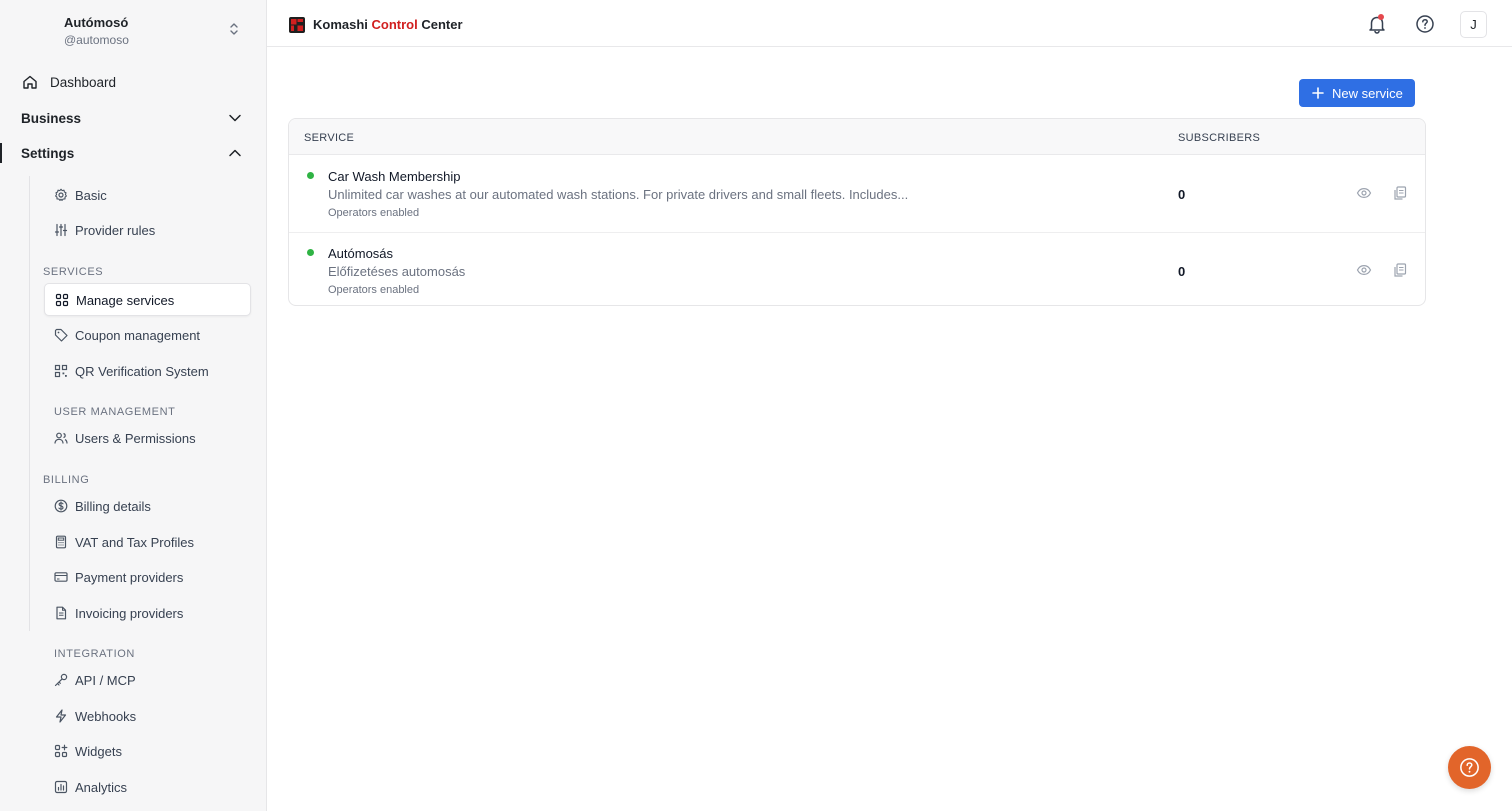 This screenshot has height=811, width=1512. I want to click on sidebar-item-api-mcp-label: API / MCP, so click(105, 680).